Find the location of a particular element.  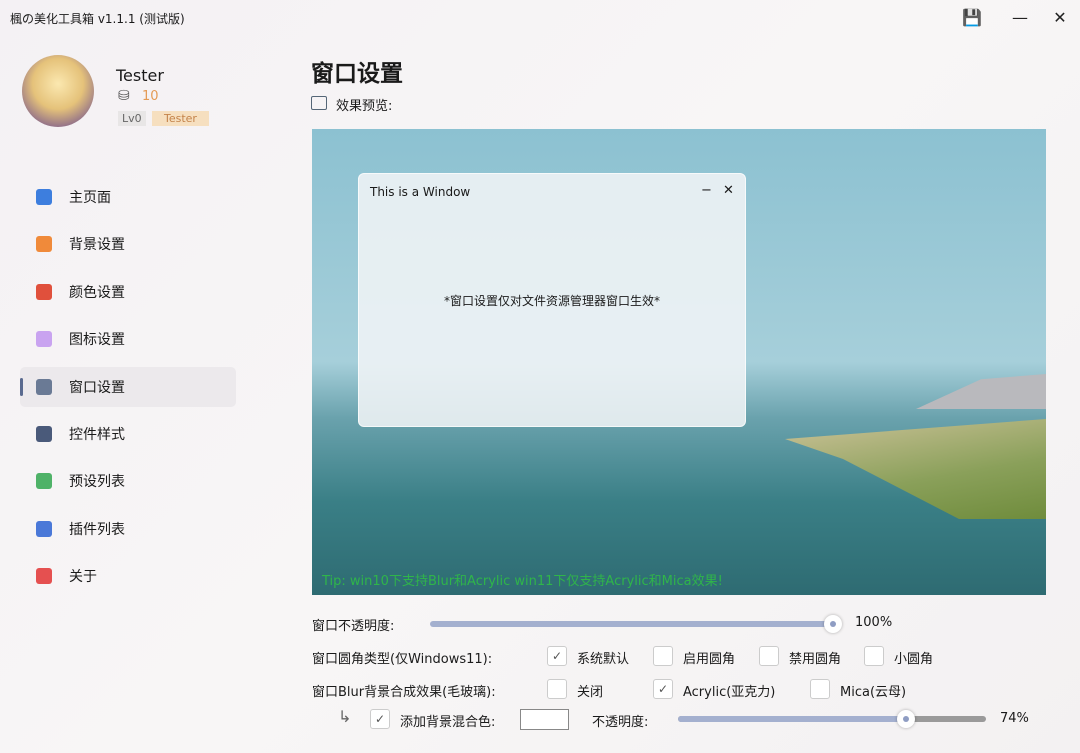

sidebar-item: 关于 is located at coordinates (128, 576).